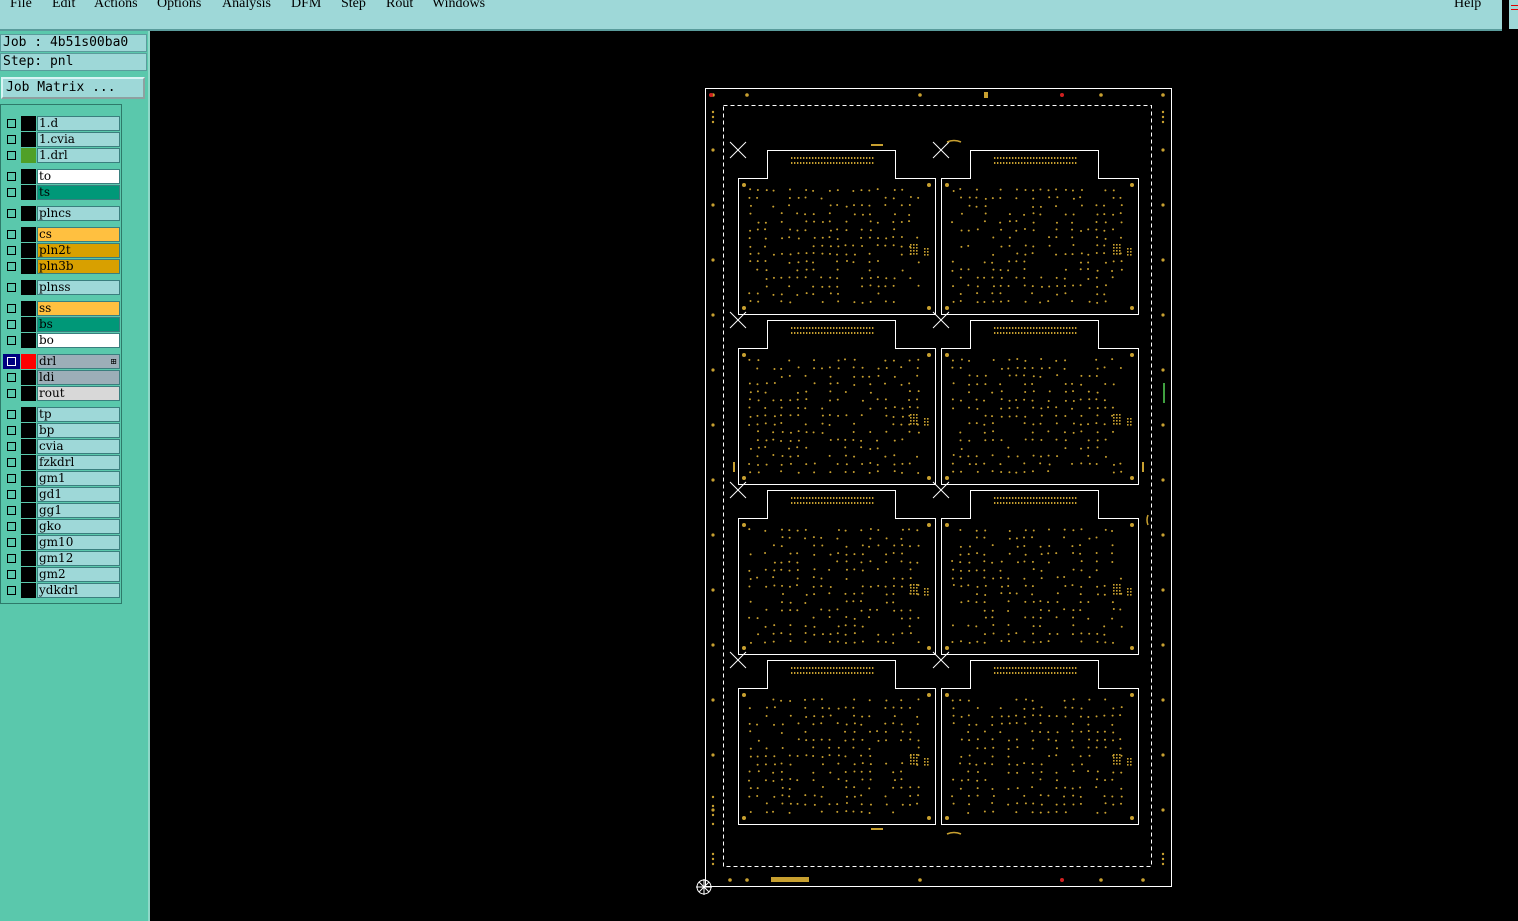 This screenshot has width=1518, height=921. Describe the element at coordinates (61, 155) in the screenshot. I see `layer-row-1-drl: 1.drl` at that location.